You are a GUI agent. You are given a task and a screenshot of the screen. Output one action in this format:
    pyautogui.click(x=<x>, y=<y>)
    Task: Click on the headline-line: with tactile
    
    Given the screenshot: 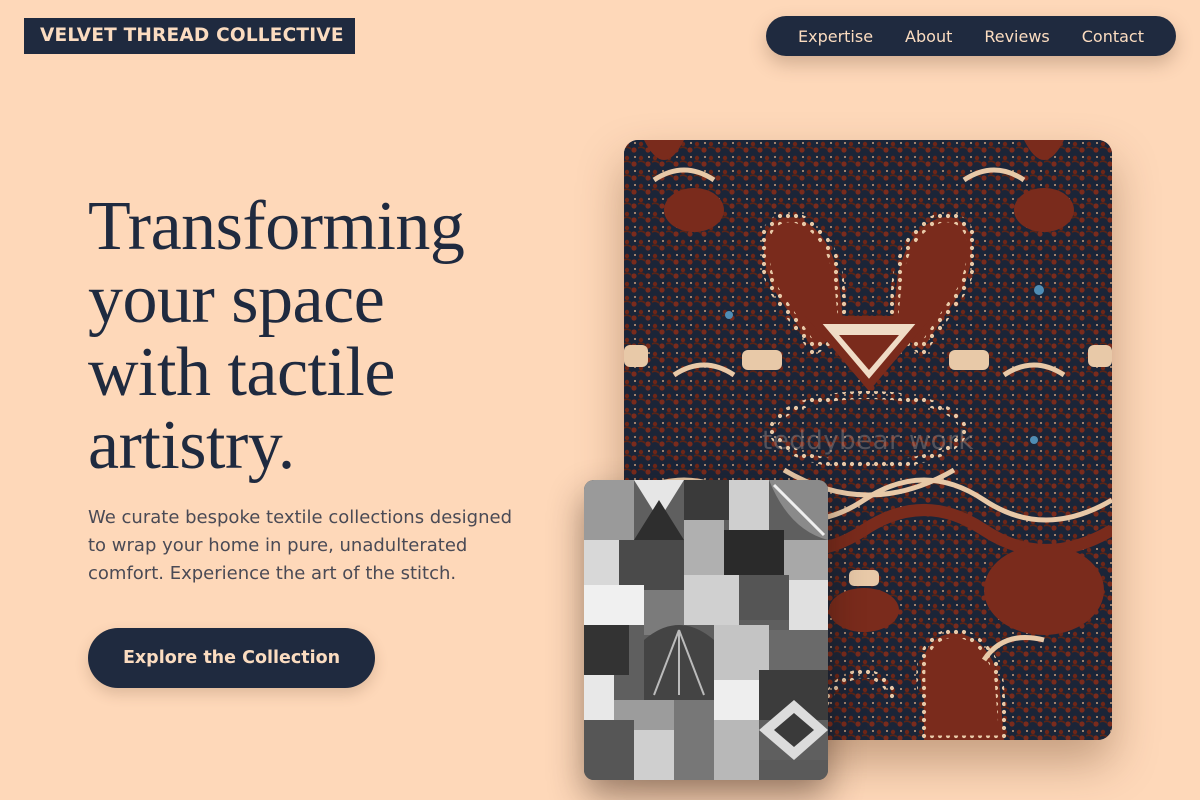 What is the action you would take?
    pyautogui.click(x=241, y=372)
    